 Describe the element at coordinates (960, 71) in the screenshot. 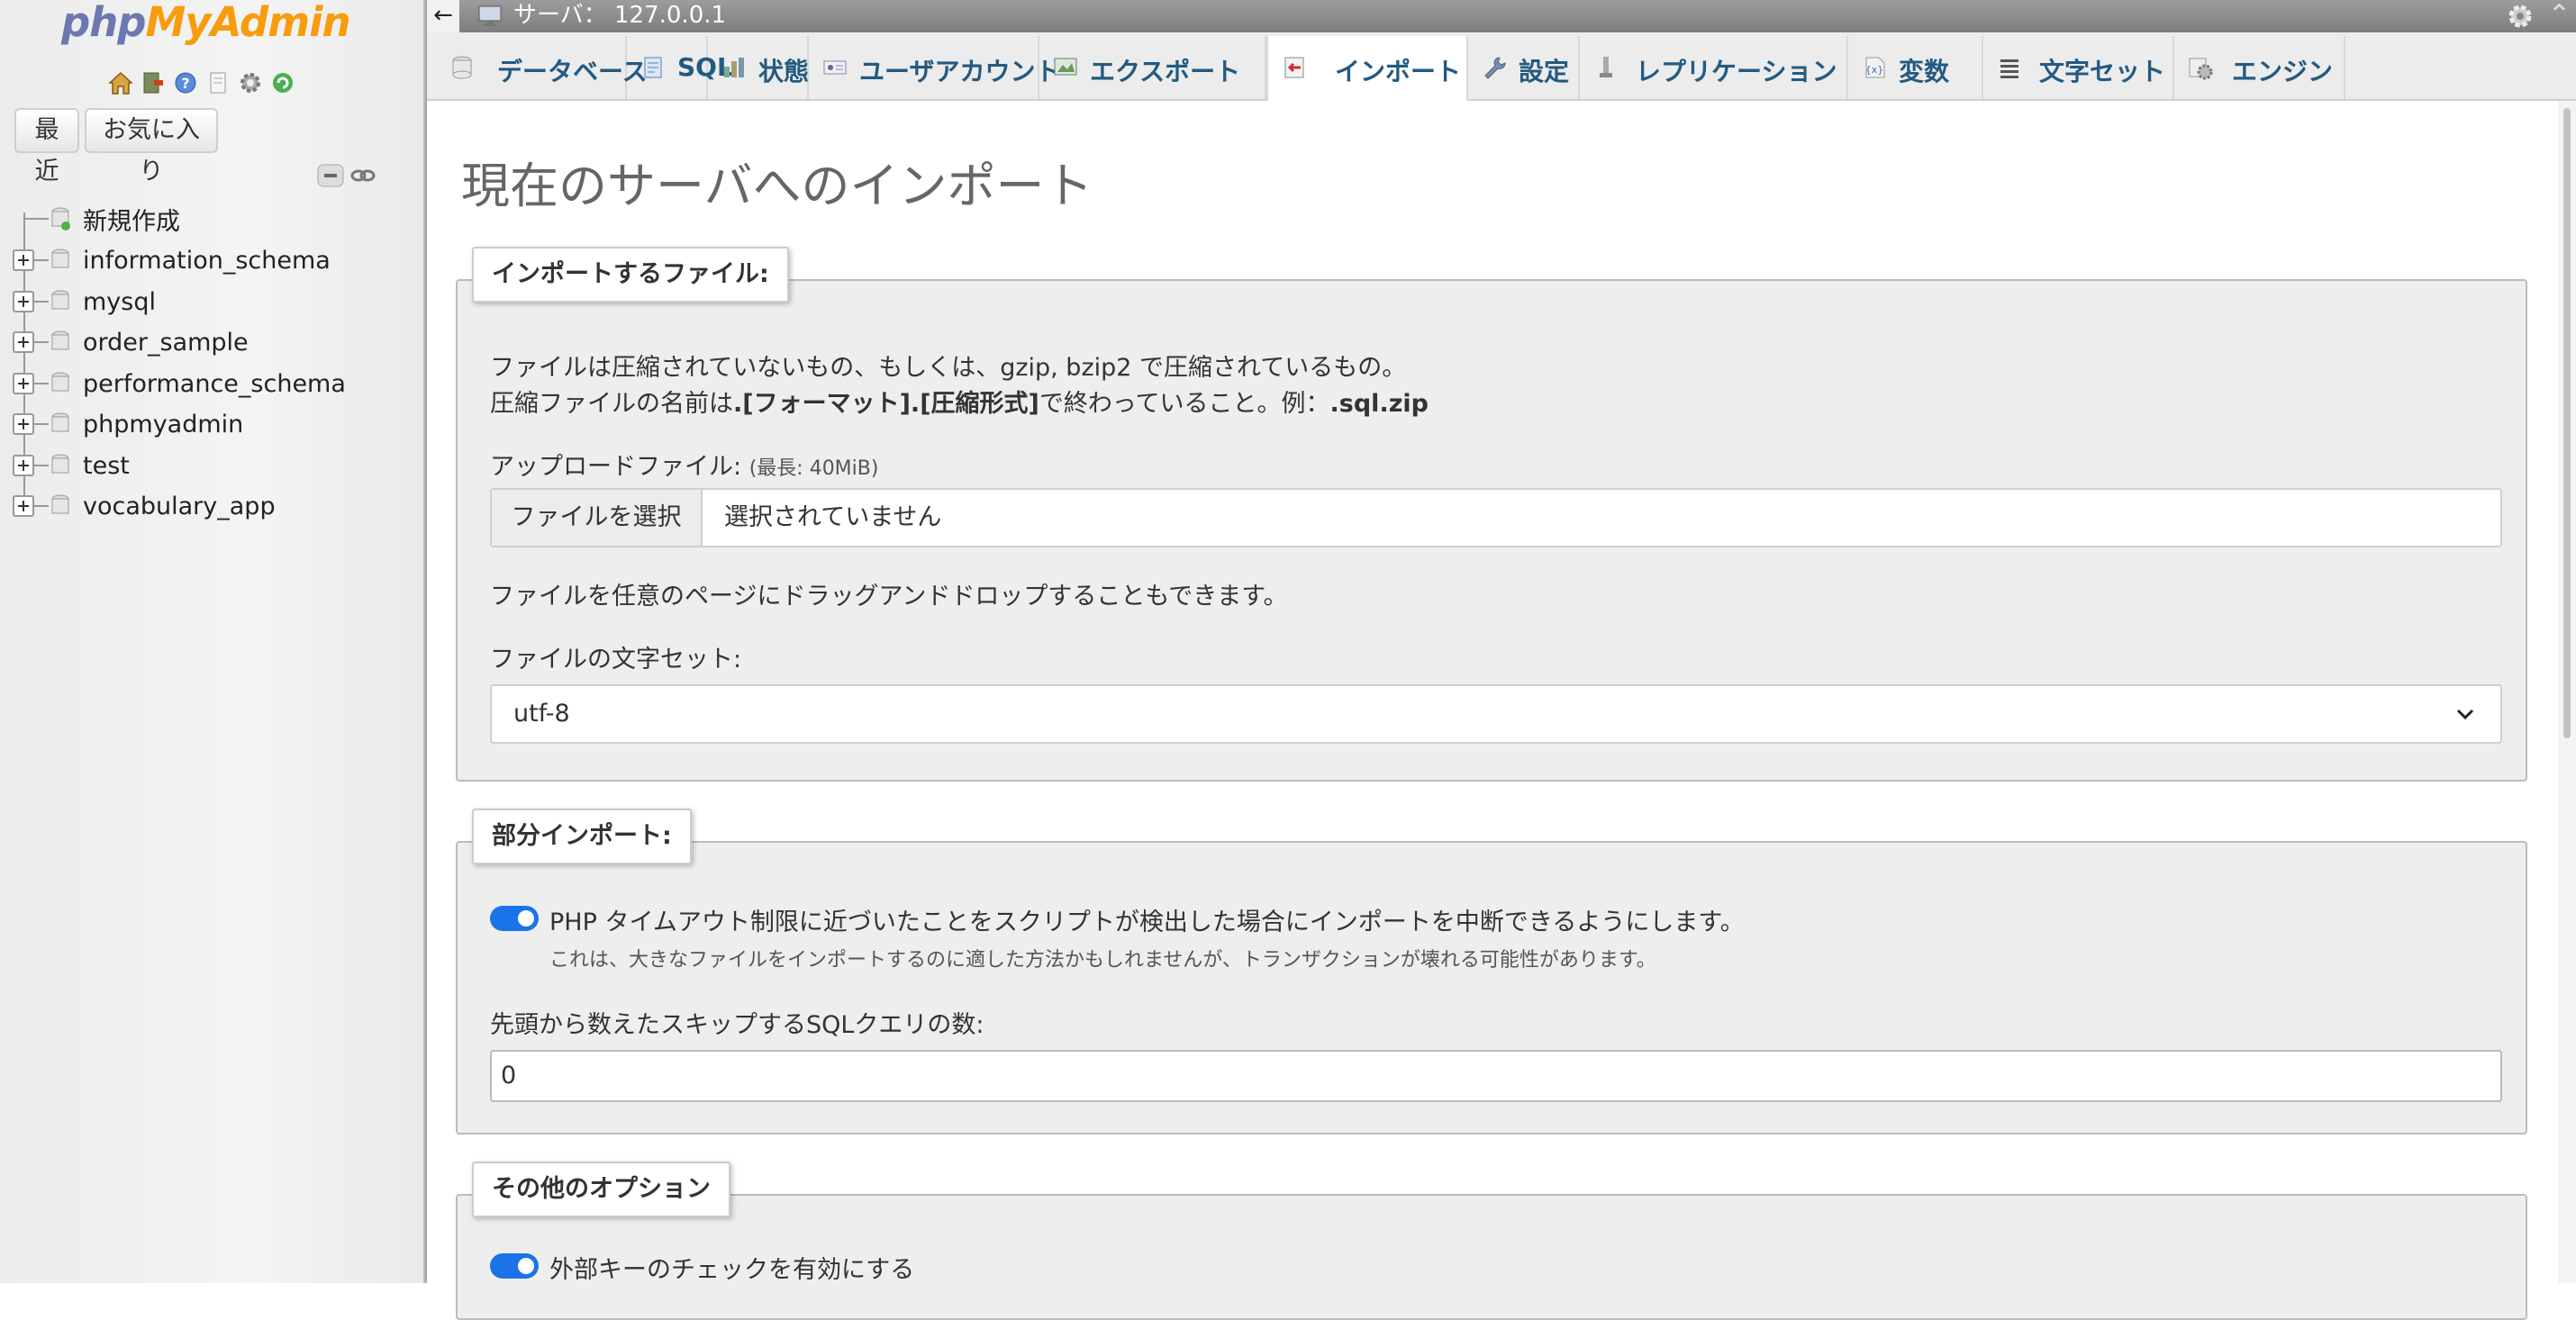

I see `tab-label: ユーザアカウント` at that location.